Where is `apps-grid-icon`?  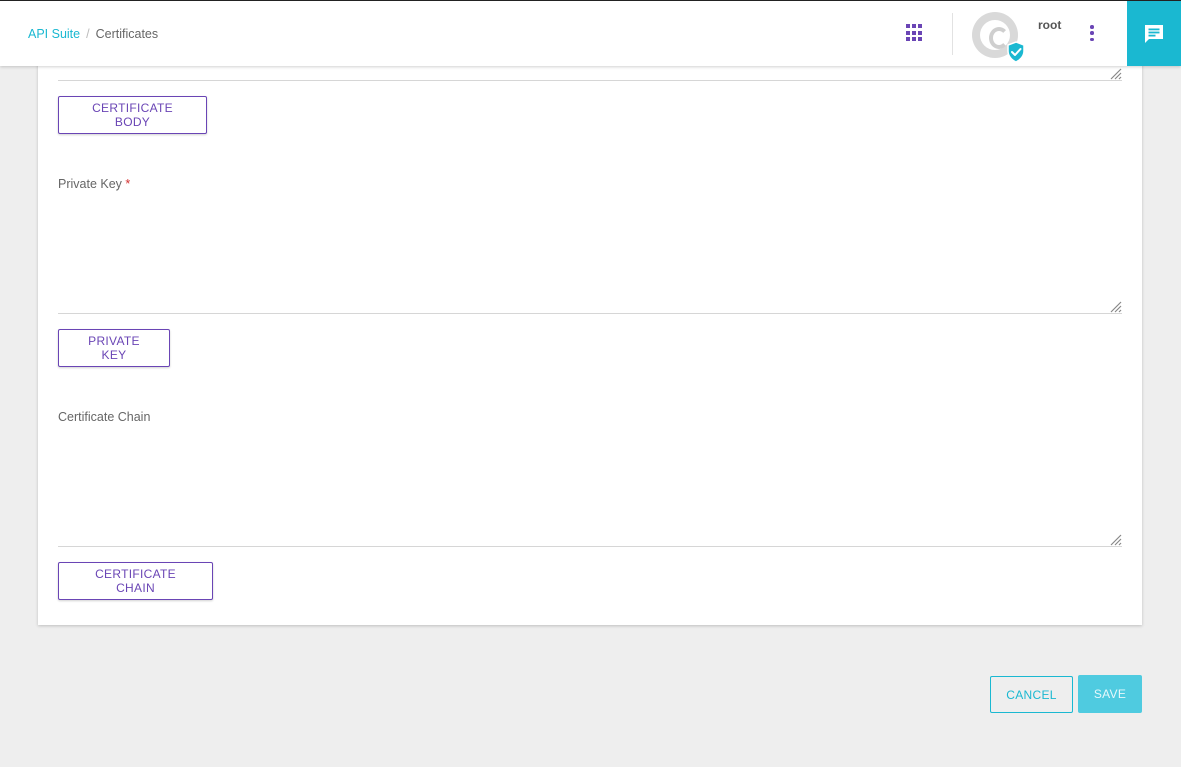
apps-grid-icon is located at coordinates (915, 33).